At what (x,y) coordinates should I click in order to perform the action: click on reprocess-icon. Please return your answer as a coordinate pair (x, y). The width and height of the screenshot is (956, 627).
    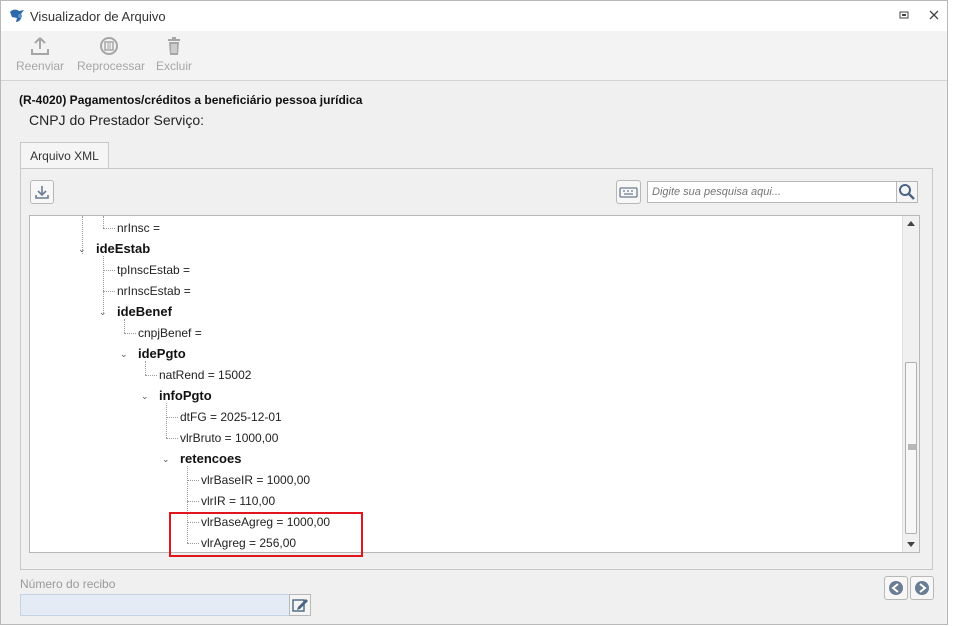
    Looking at the image, I should click on (109, 46).